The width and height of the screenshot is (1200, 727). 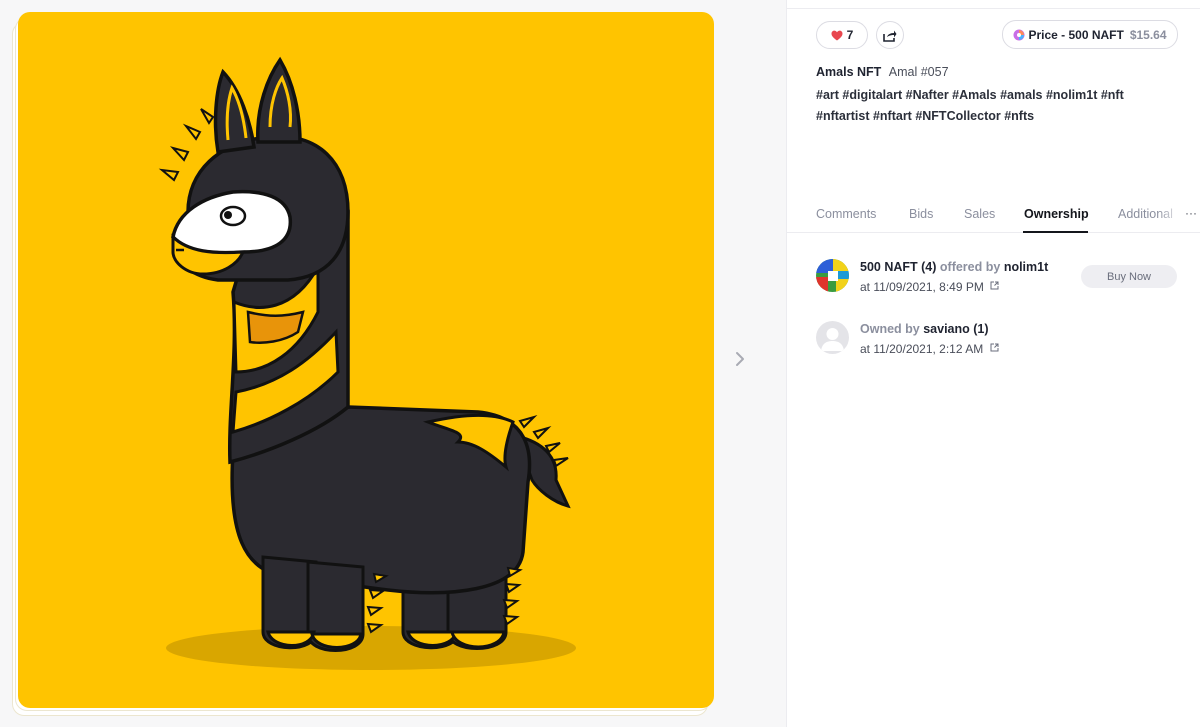 What do you see at coordinates (846, 214) in the screenshot?
I see `tab-comments: Comments` at bounding box center [846, 214].